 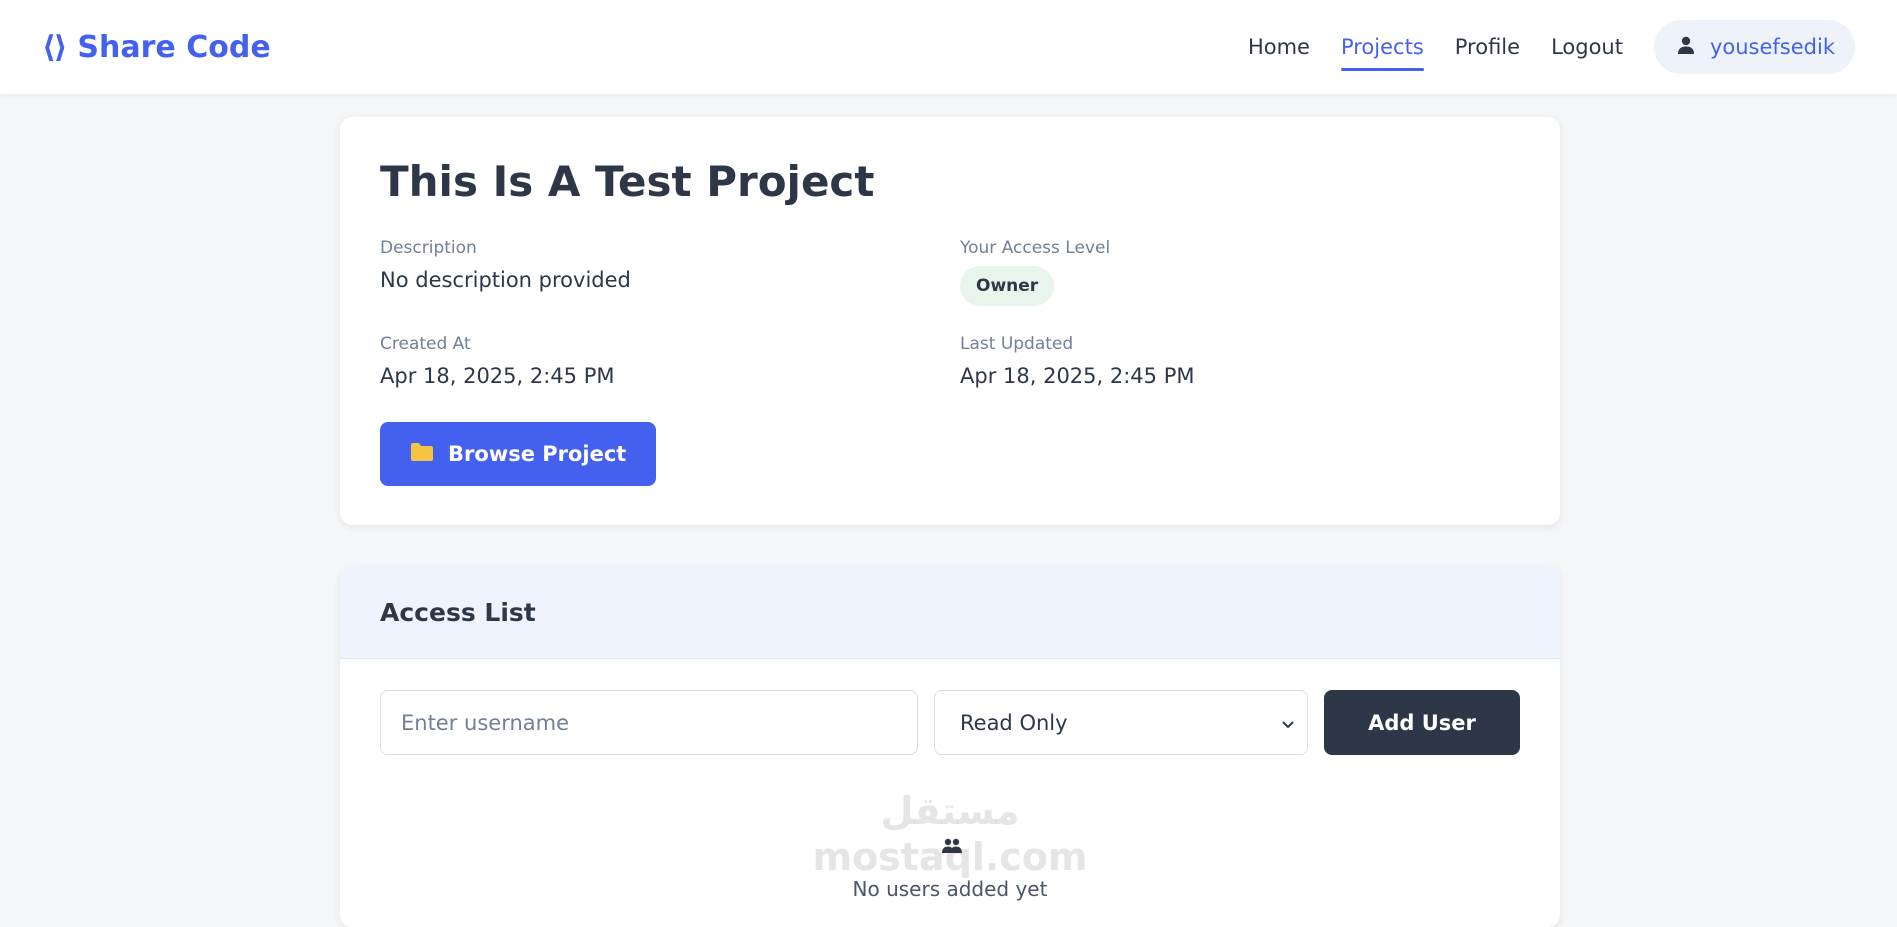 I want to click on brand-logo: ⟨⟩ Share Code, so click(x=156, y=47).